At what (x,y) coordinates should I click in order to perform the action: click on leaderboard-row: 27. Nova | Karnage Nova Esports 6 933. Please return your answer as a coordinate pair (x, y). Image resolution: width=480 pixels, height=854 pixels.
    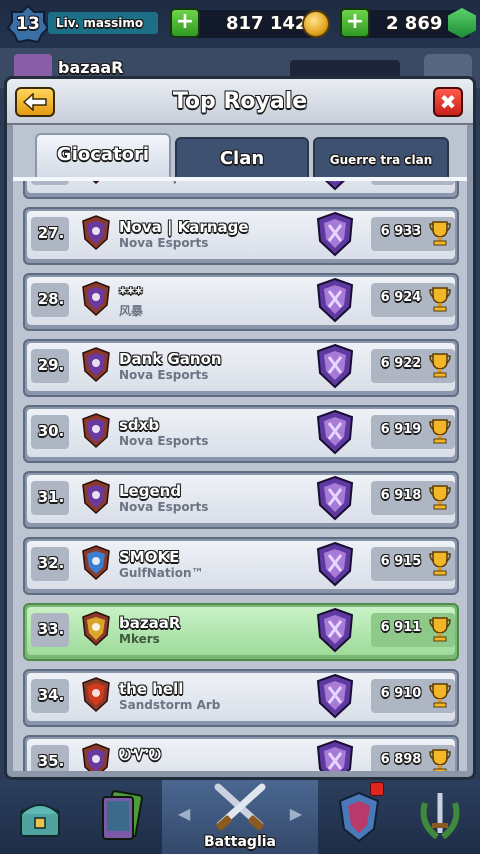
    Looking at the image, I should click on (241, 236).